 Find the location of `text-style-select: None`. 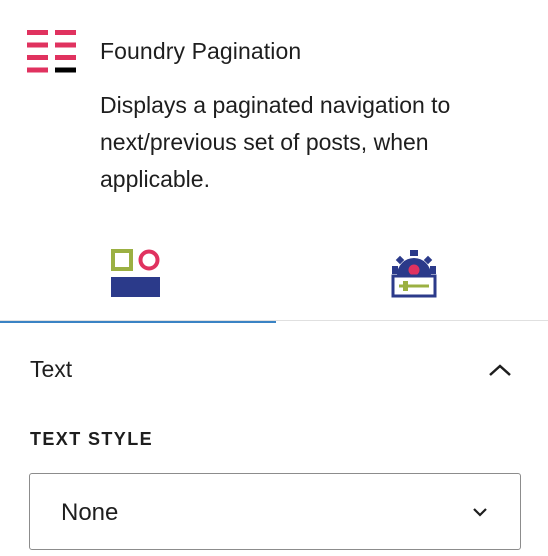

text-style-select: None is located at coordinates (275, 511).